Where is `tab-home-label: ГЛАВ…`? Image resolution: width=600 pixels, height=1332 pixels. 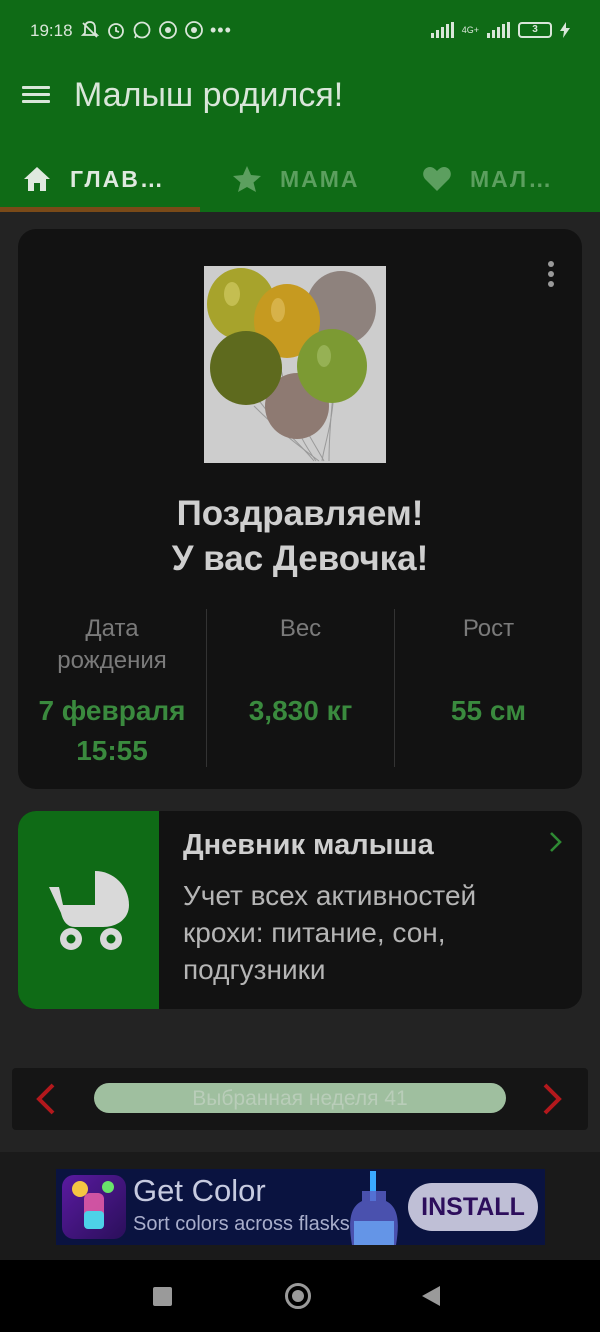
tab-home-label: ГЛАВ… is located at coordinates (117, 178).